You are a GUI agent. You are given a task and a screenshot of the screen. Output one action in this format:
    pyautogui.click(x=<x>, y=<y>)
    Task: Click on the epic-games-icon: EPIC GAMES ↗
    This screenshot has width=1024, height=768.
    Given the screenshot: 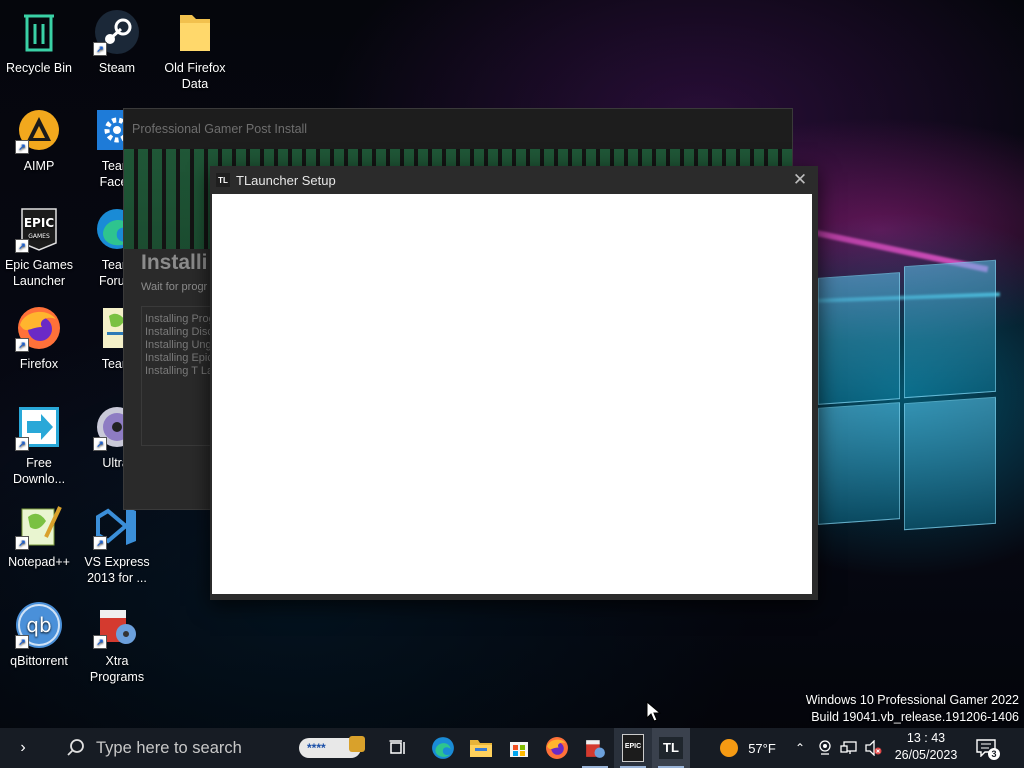 What is the action you would take?
    pyautogui.click(x=39, y=229)
    